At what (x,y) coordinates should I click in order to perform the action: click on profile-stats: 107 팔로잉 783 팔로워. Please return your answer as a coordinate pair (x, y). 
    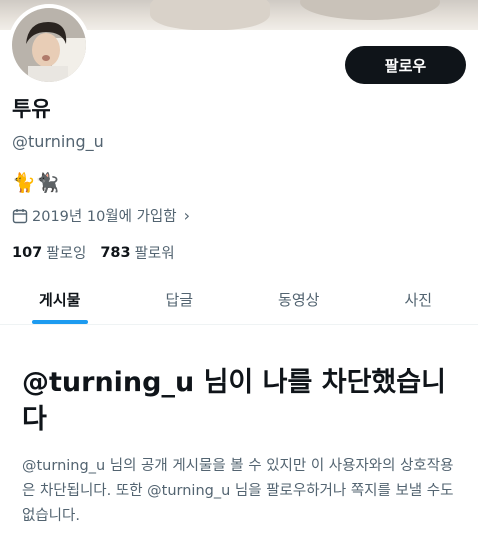
    Looking at the image, I should click on (100, 252).